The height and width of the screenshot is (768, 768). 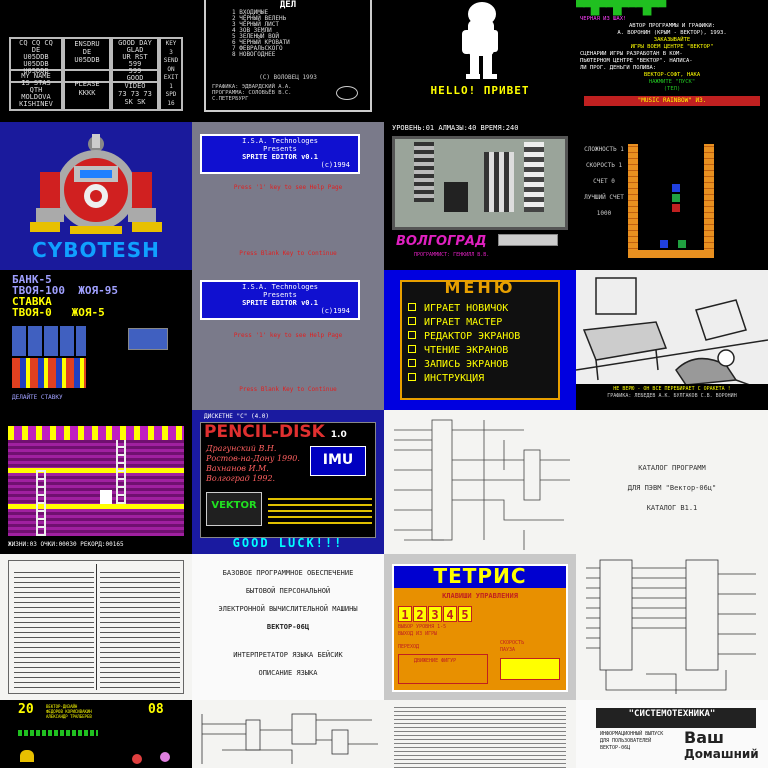 I want to click on pit-floor, so click(x=671, y=254).